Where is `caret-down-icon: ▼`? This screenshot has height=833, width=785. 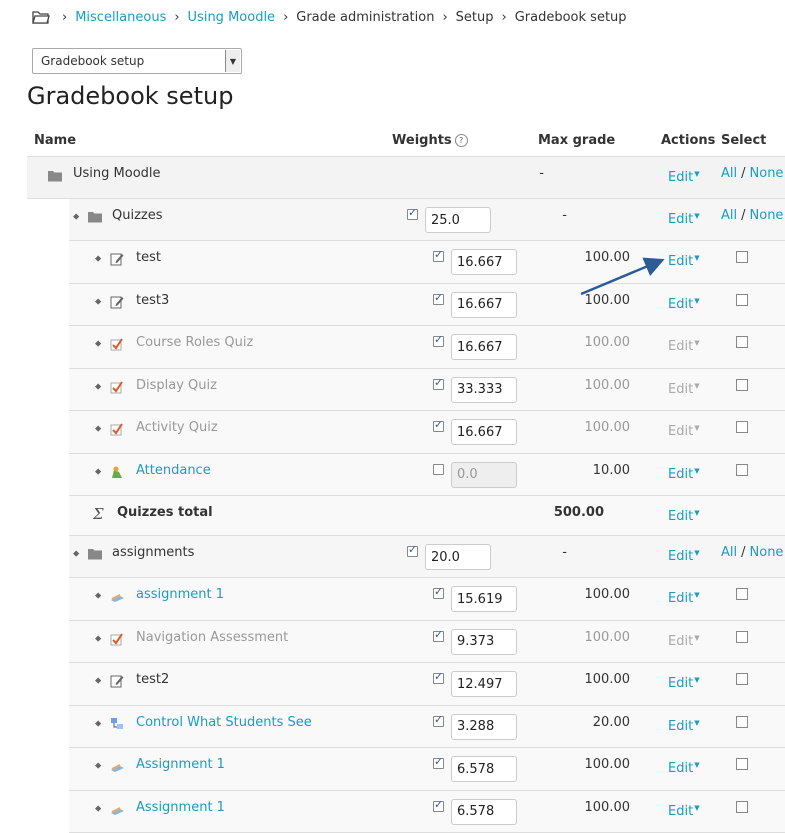 caret-down-icon: ▼ is located at coordinates (696, 595).